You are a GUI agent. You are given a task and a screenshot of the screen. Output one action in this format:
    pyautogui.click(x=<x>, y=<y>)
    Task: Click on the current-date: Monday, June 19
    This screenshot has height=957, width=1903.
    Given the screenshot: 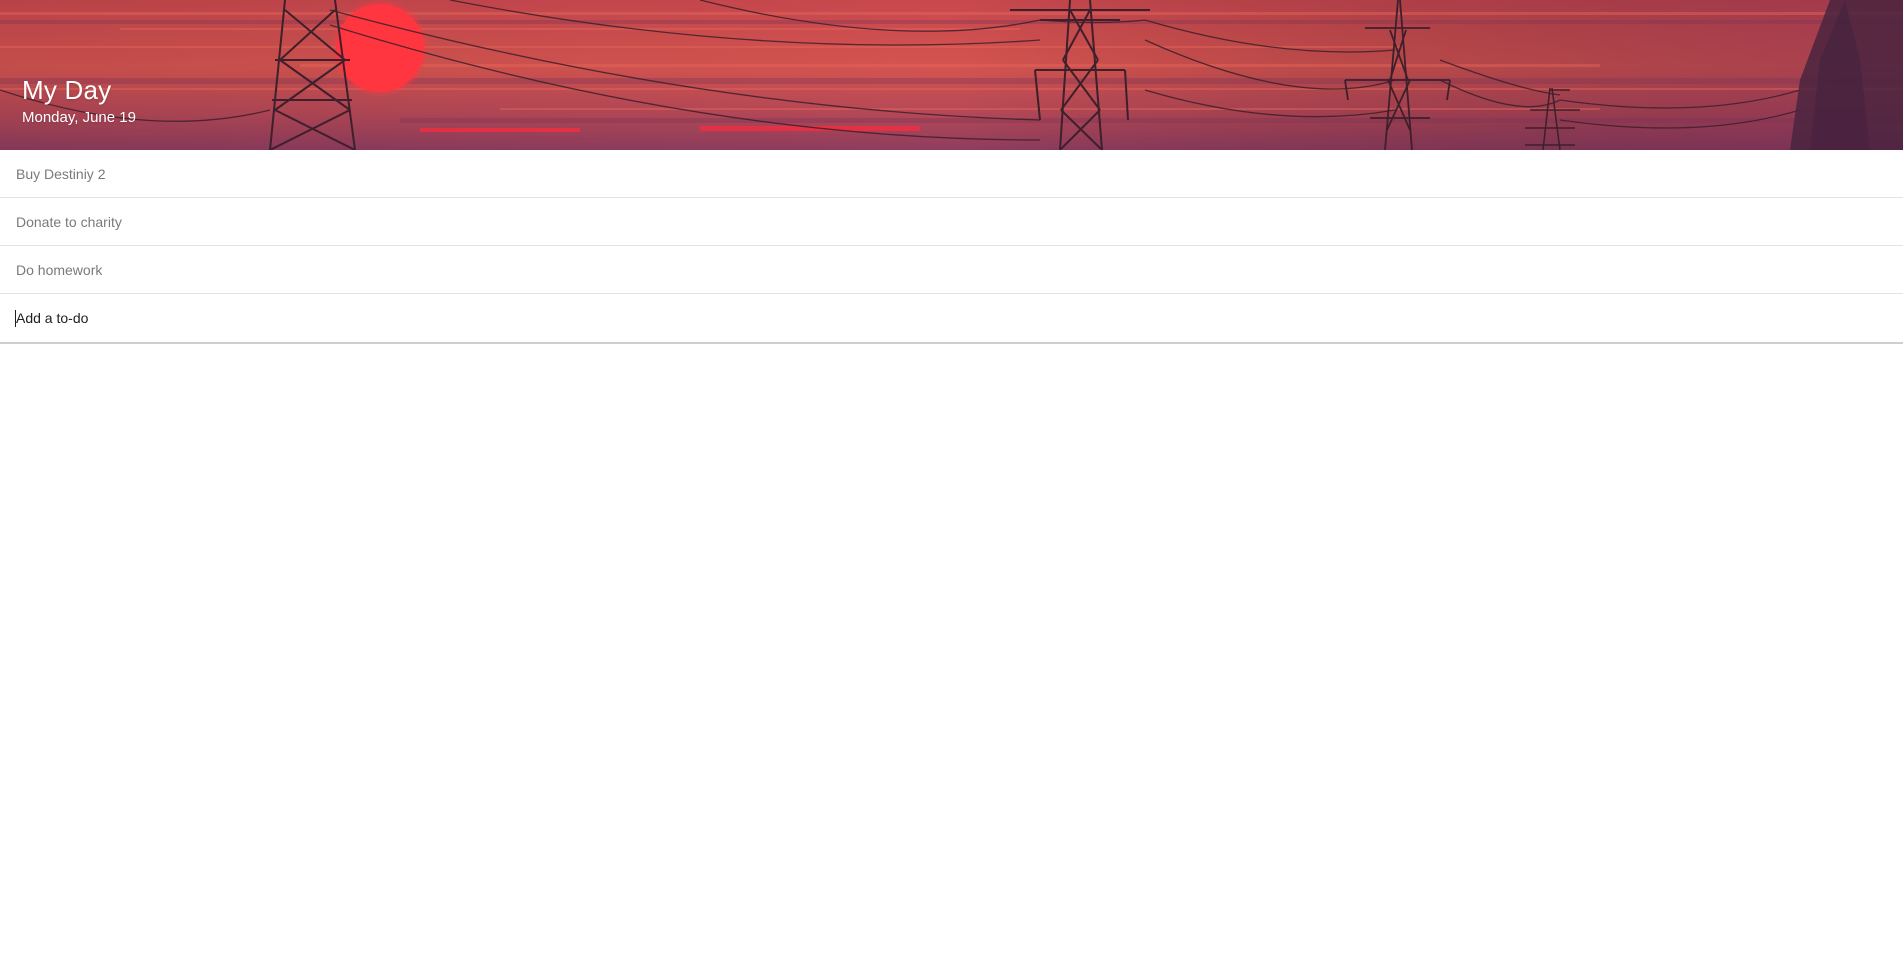 What is the action you would take?
    pyautogui.click(x=79, y=117)
    